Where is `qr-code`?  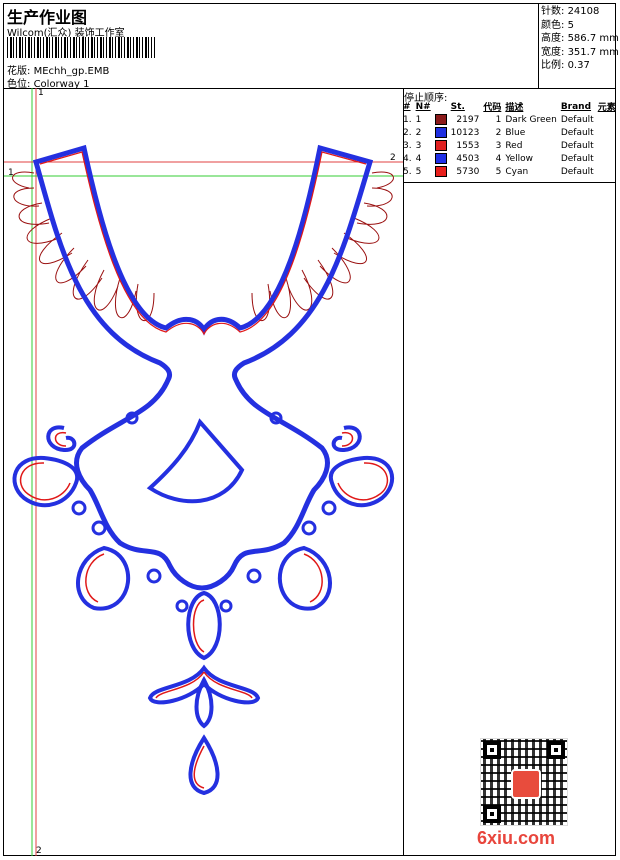 qr-code is located at coordinates (524, 782).